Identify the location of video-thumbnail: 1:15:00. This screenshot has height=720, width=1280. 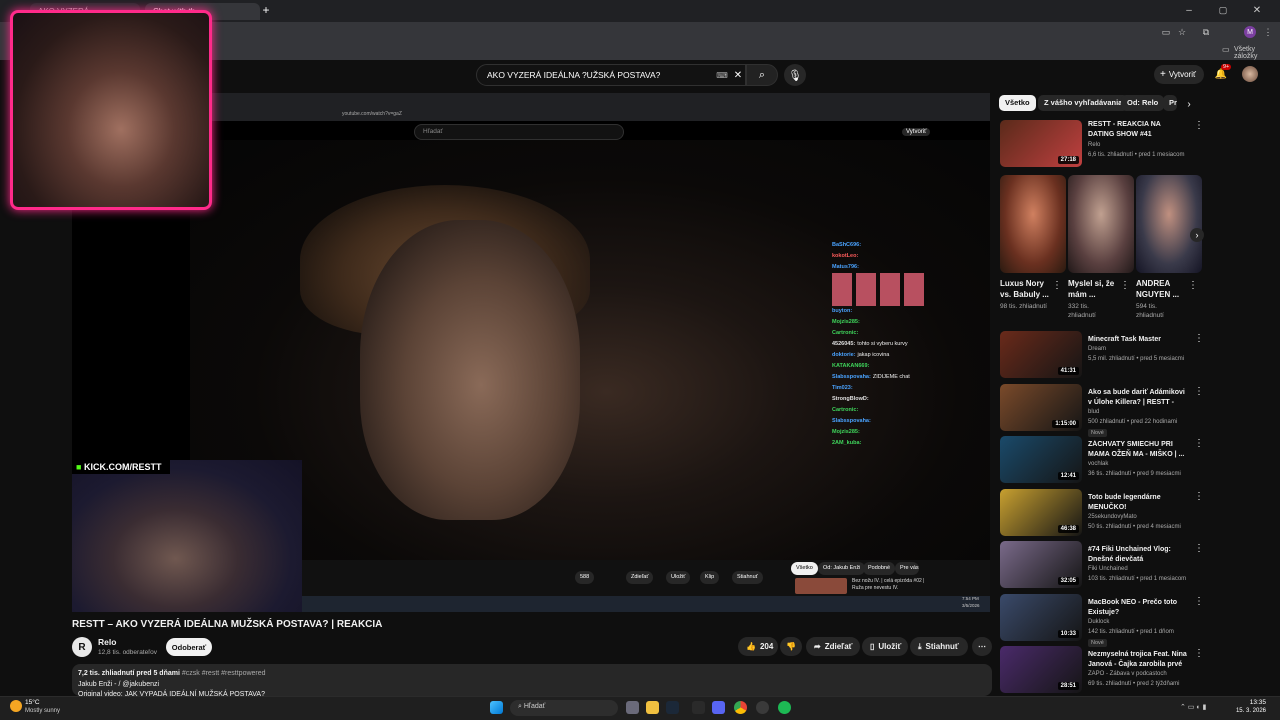
(1041, 407).